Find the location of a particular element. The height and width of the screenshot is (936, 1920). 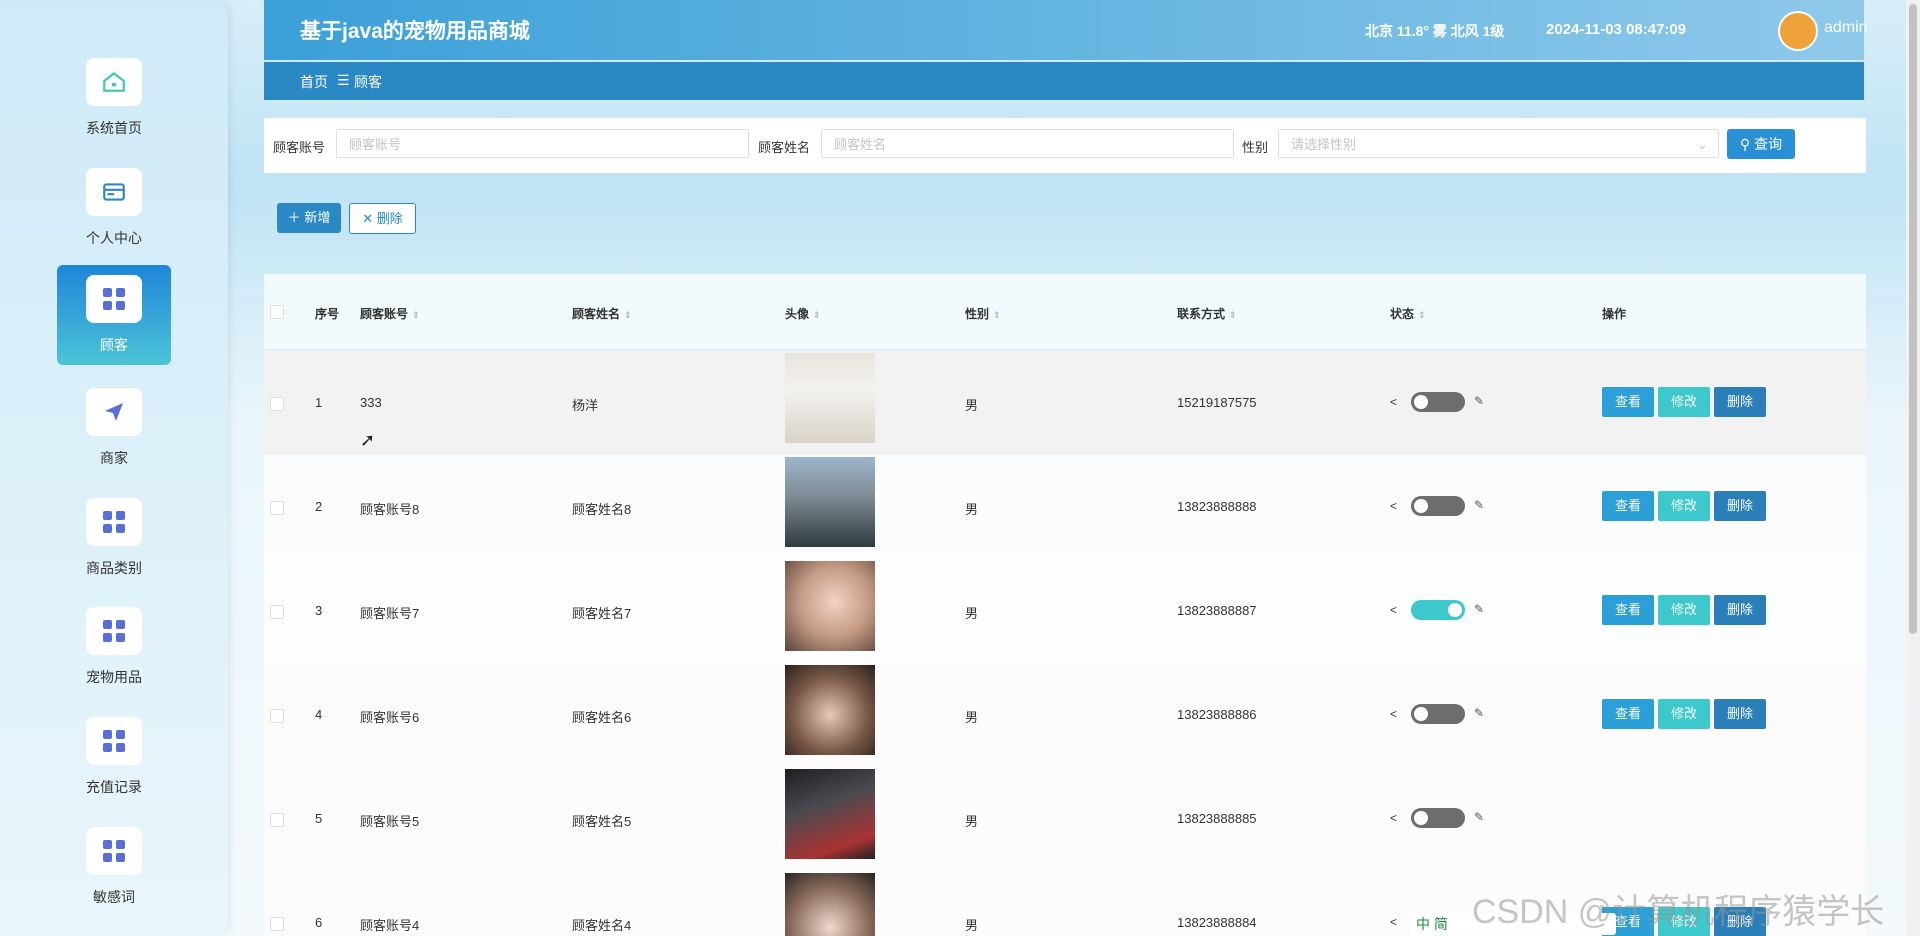

cell-phone: 13823888886 is located at coordinates (1217, 714).